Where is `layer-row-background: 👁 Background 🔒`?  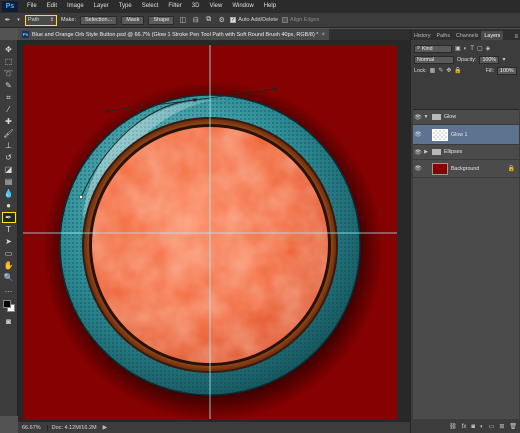
layer-row-background: 👁 Background 🔒 is located at coordinates (466, 169).